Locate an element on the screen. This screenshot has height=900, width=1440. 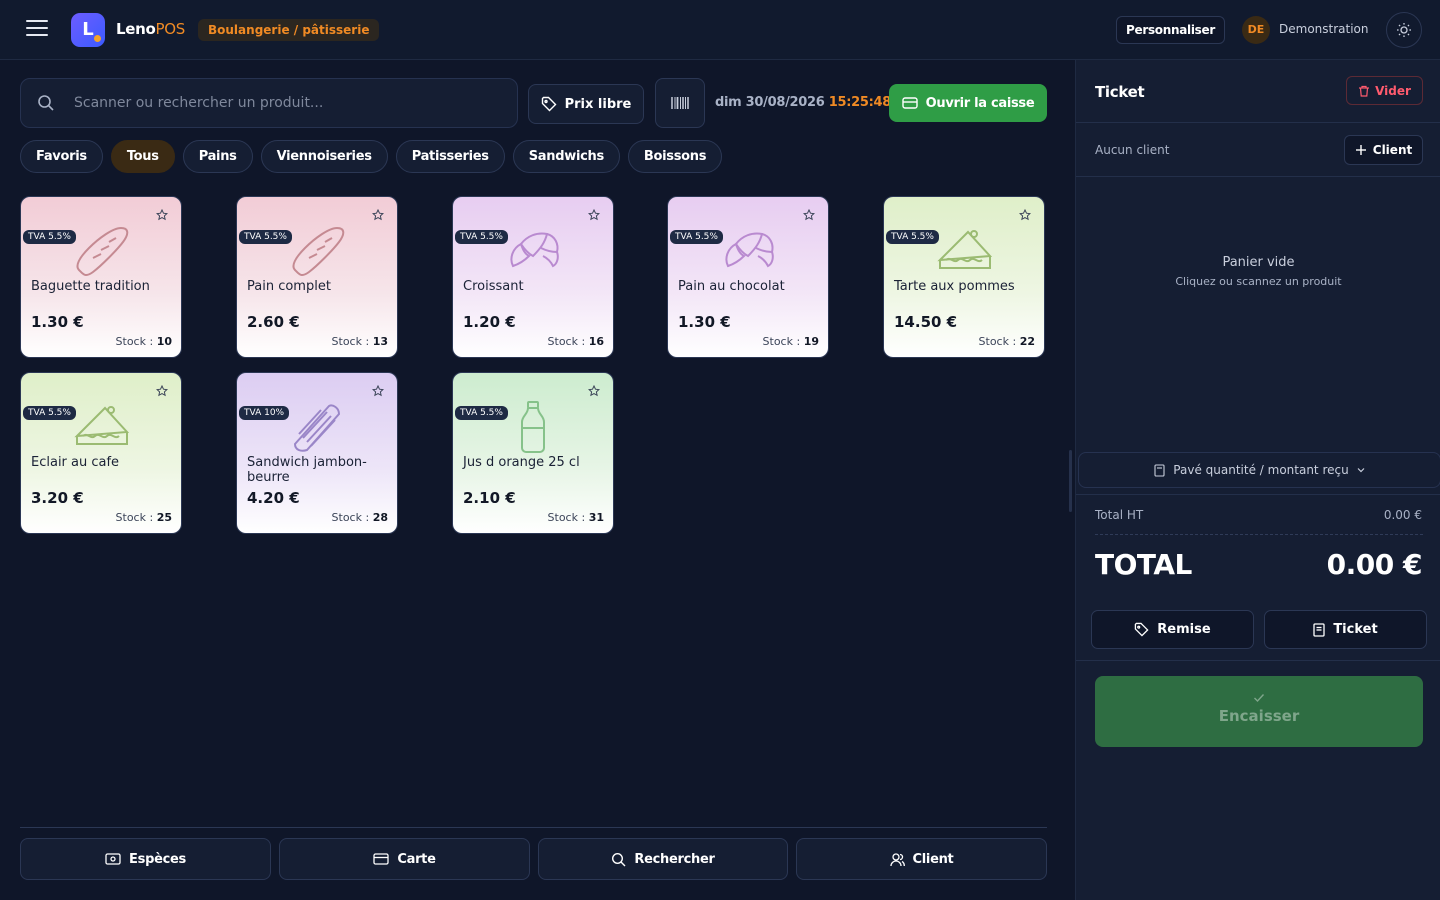
client-label: Client is located at coordinates (933, 859).